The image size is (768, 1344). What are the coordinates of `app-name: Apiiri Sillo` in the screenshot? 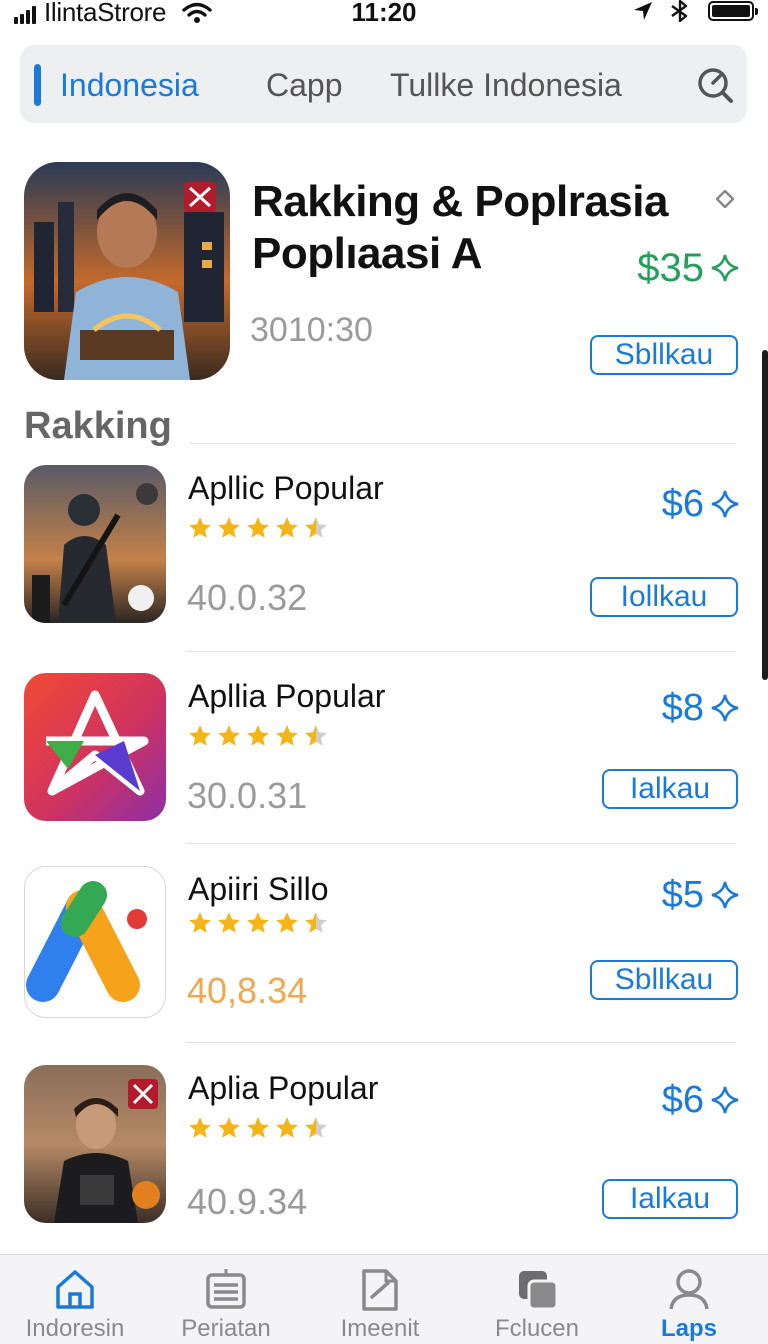 It's located at (258, 889).